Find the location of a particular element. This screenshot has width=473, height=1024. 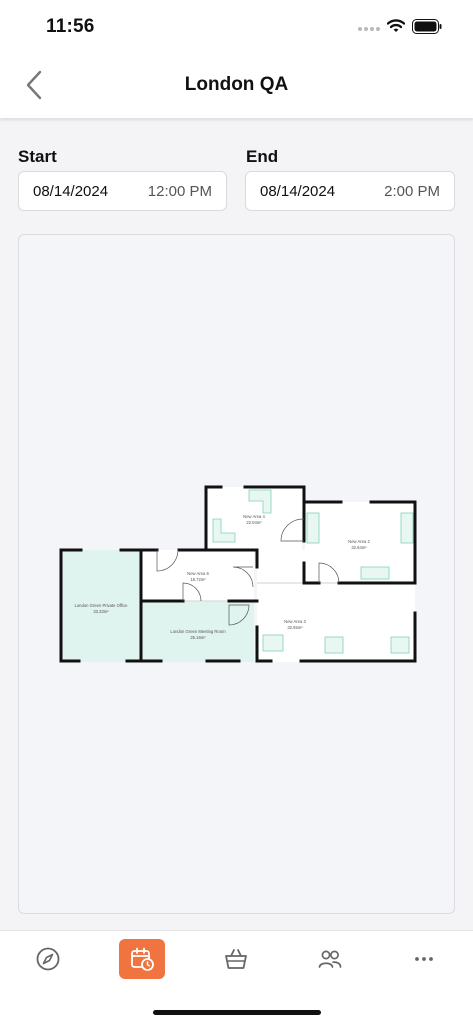

battery-icon is located at coordinates (427, 26).